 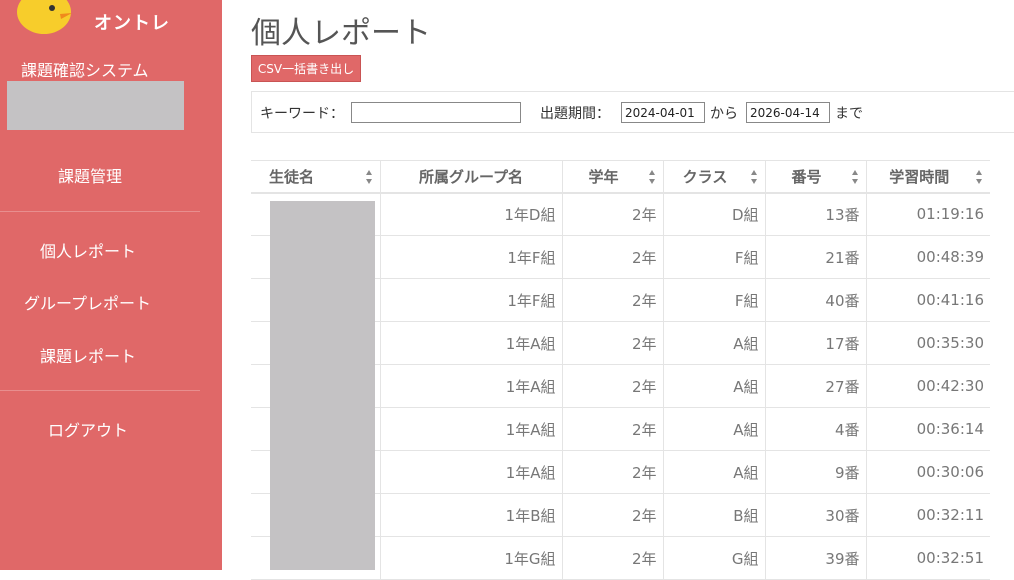 I want to click on time-cell: 01:19:16, so click(x=927, y=214).